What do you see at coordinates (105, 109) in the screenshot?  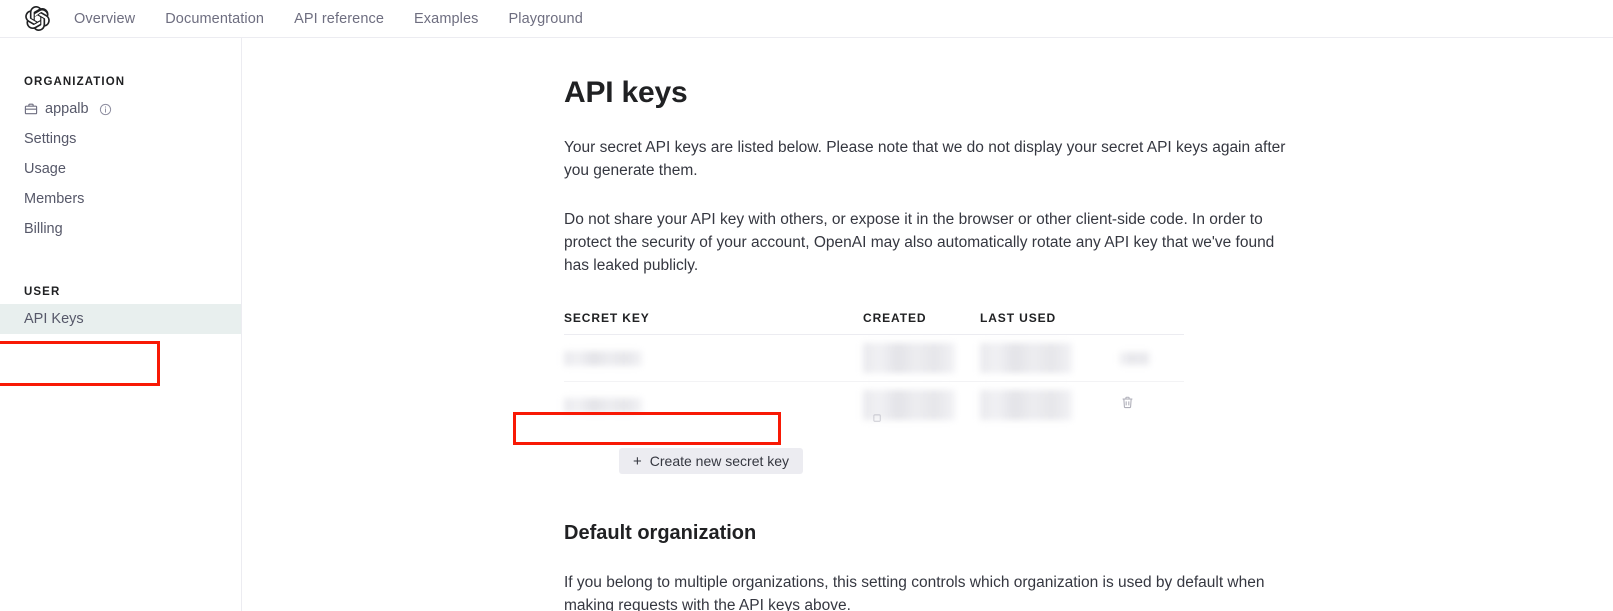 I see `info-icon` at bounding box center [105, 109].